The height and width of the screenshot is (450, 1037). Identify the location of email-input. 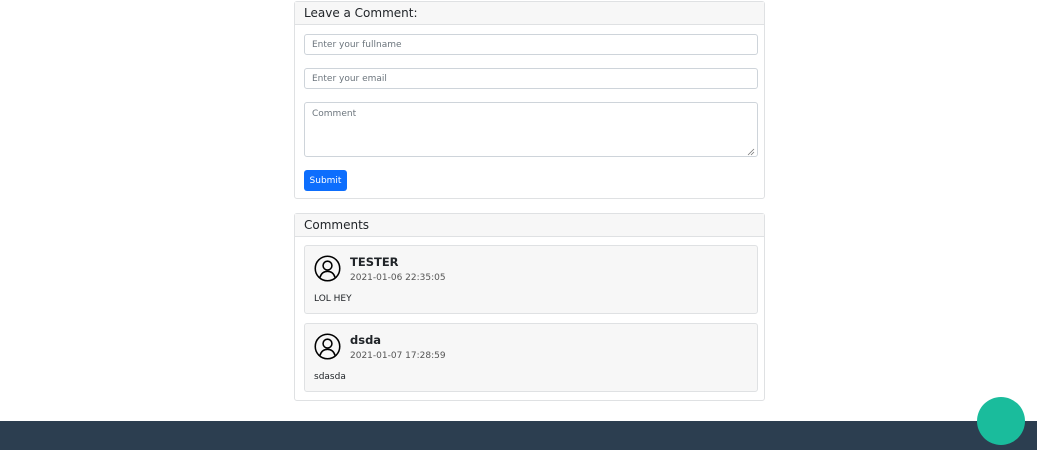
(531, 78).